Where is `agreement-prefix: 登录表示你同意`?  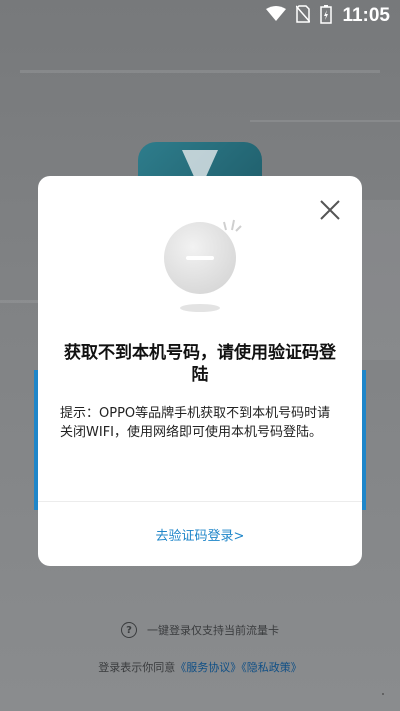 agreement-prefix: 登录表示你同意 is located at coordinates (137, 667).